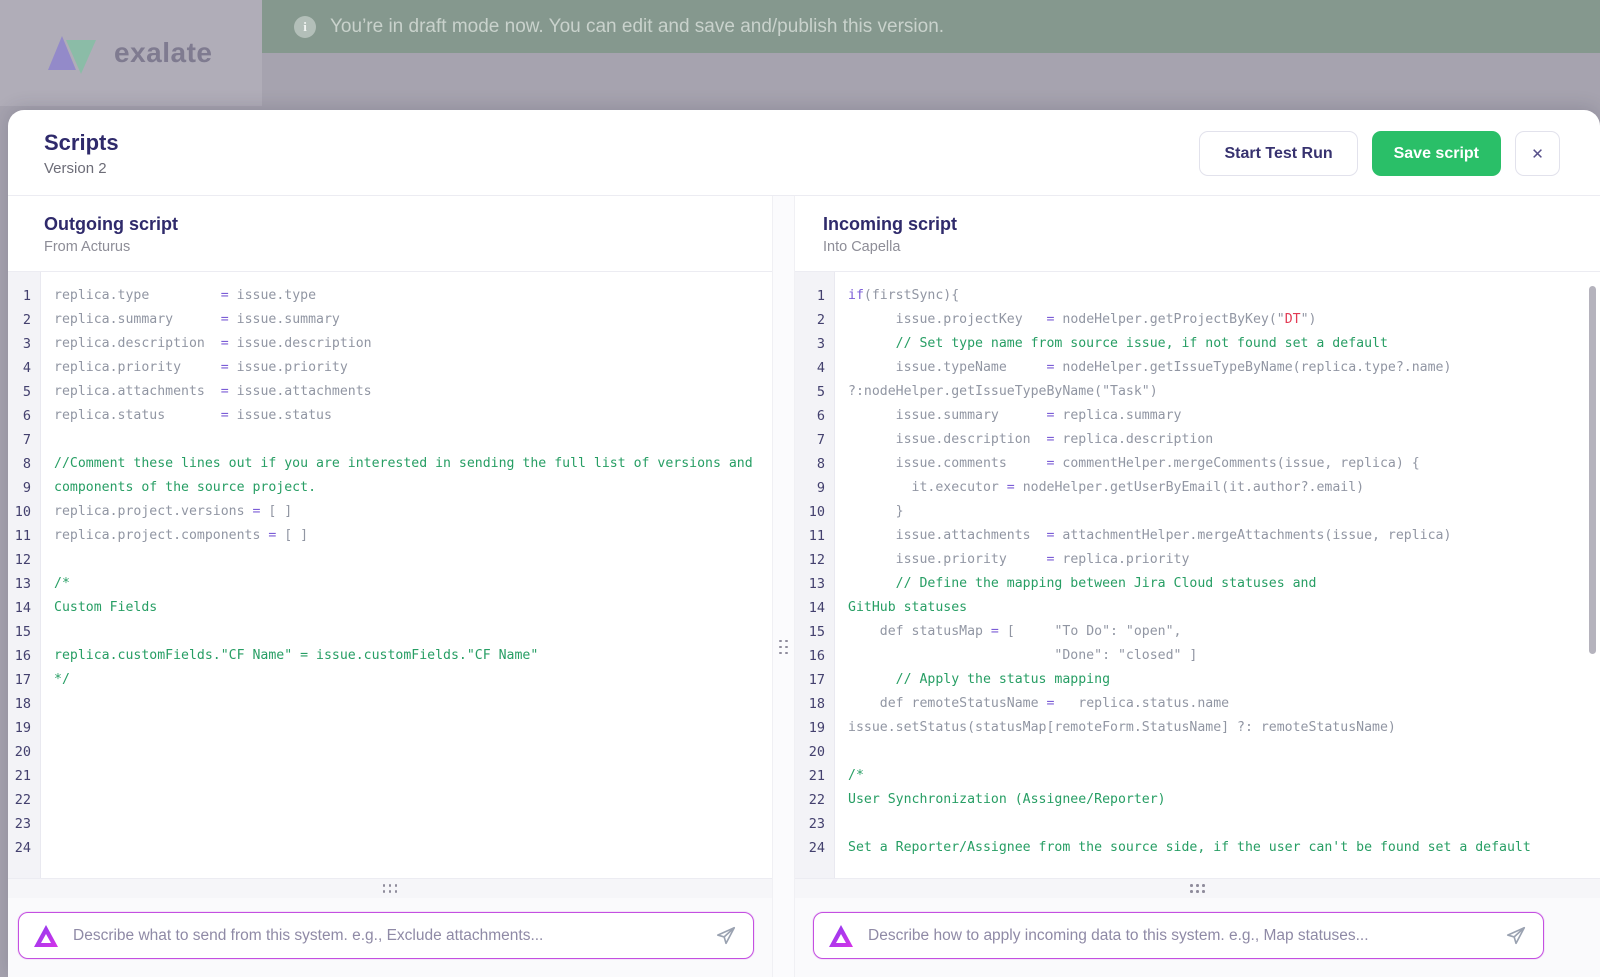 The height and width of the screenshot is (977, 1600). What do you see at coordinates (1224, 416) in the screenshot?
I see `code-line: issue.summary = replica.summary` at bounding box center [1224, 416].